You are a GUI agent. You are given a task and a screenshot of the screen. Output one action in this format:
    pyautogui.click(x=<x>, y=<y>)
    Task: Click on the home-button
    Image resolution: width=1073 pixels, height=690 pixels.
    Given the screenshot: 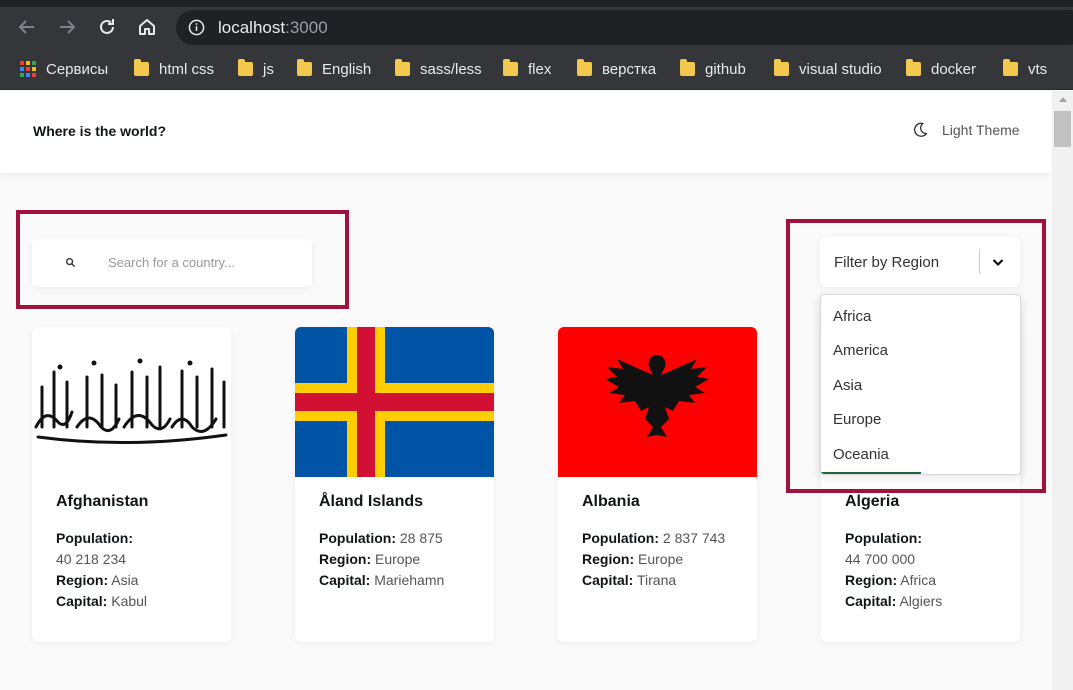 What is the action you would take?
    pyautogui.click(x=147, y=27)
    